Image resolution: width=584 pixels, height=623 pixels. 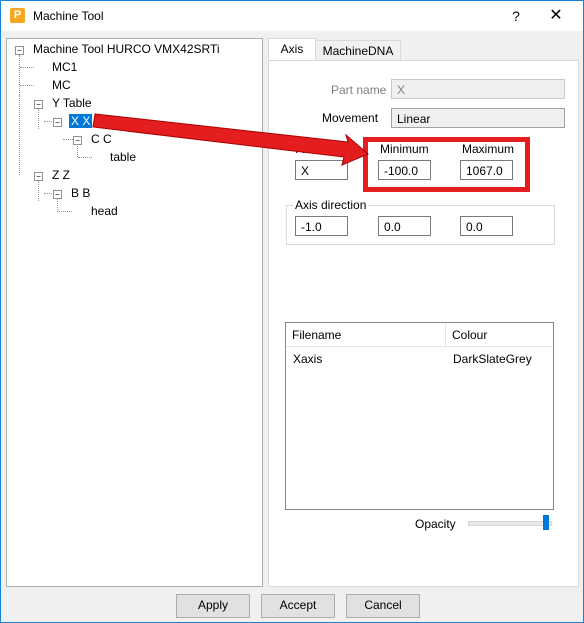 I want to click on table-cell-filename: Xaxis, so click(x=307, y=359).